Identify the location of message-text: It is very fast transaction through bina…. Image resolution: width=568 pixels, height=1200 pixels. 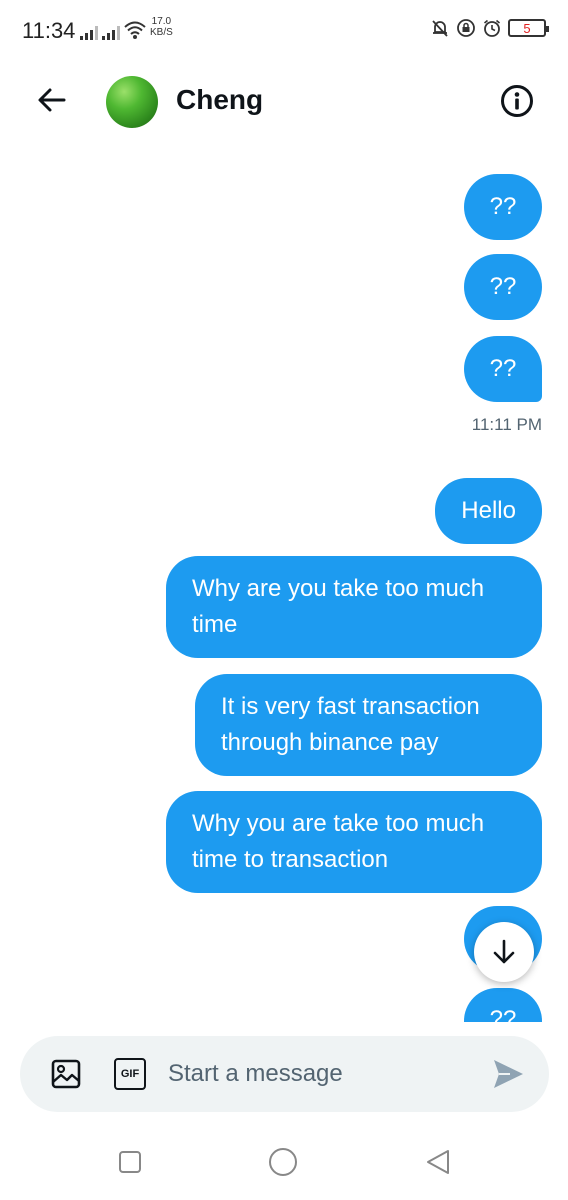
(350, 724).